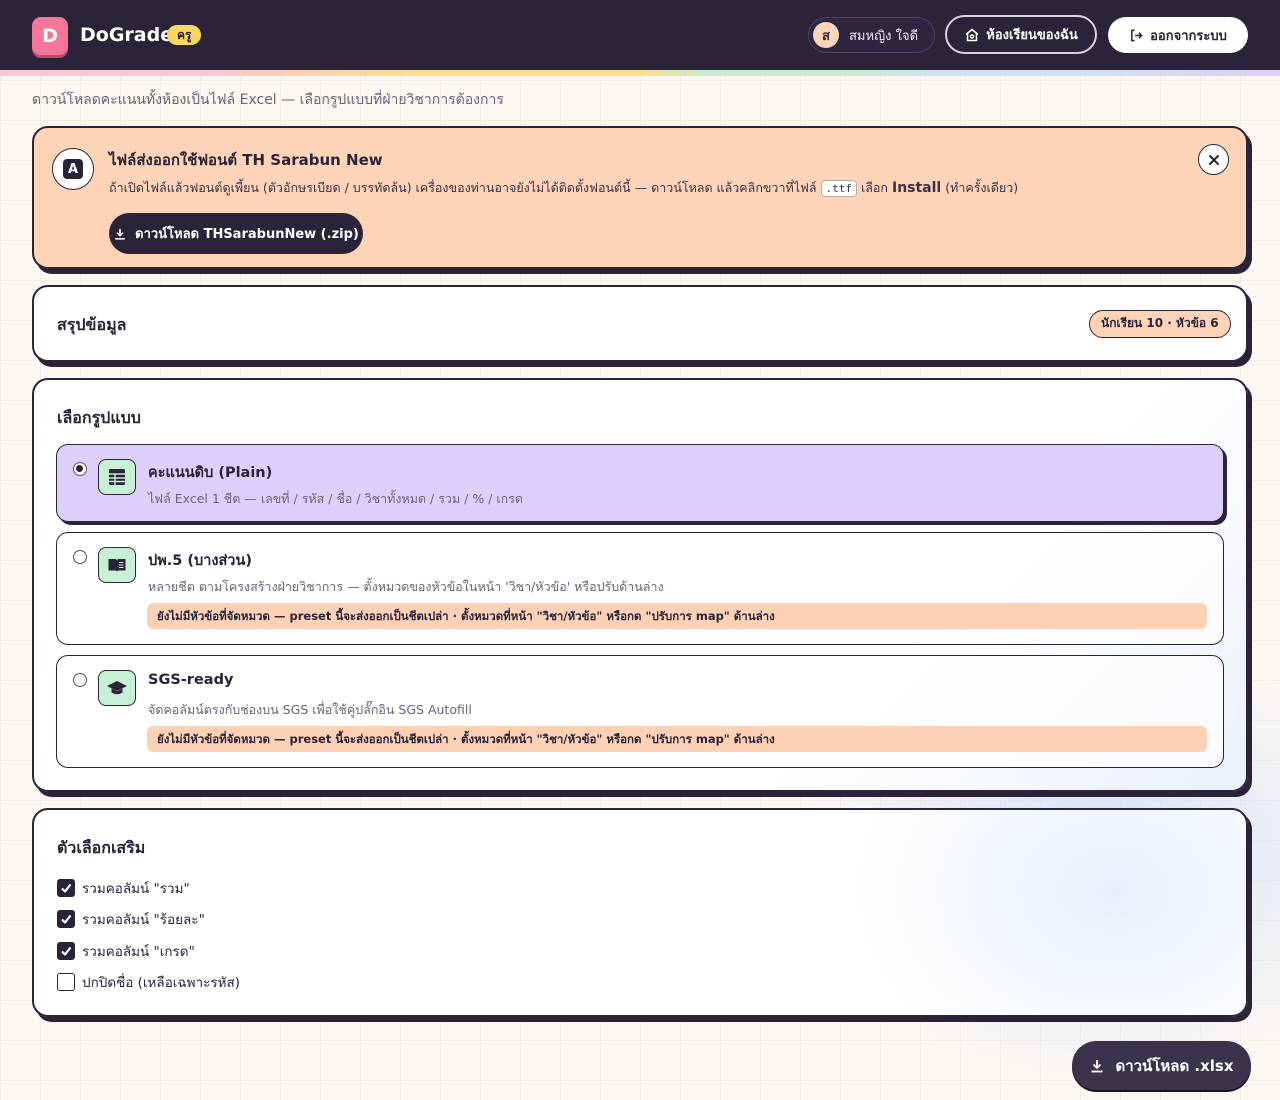  What do you see at coordinates (101, 847) in the screenshot?
I see `extra-options-title: ตัวเลือกเสริม` at bounding box center [101, 847].